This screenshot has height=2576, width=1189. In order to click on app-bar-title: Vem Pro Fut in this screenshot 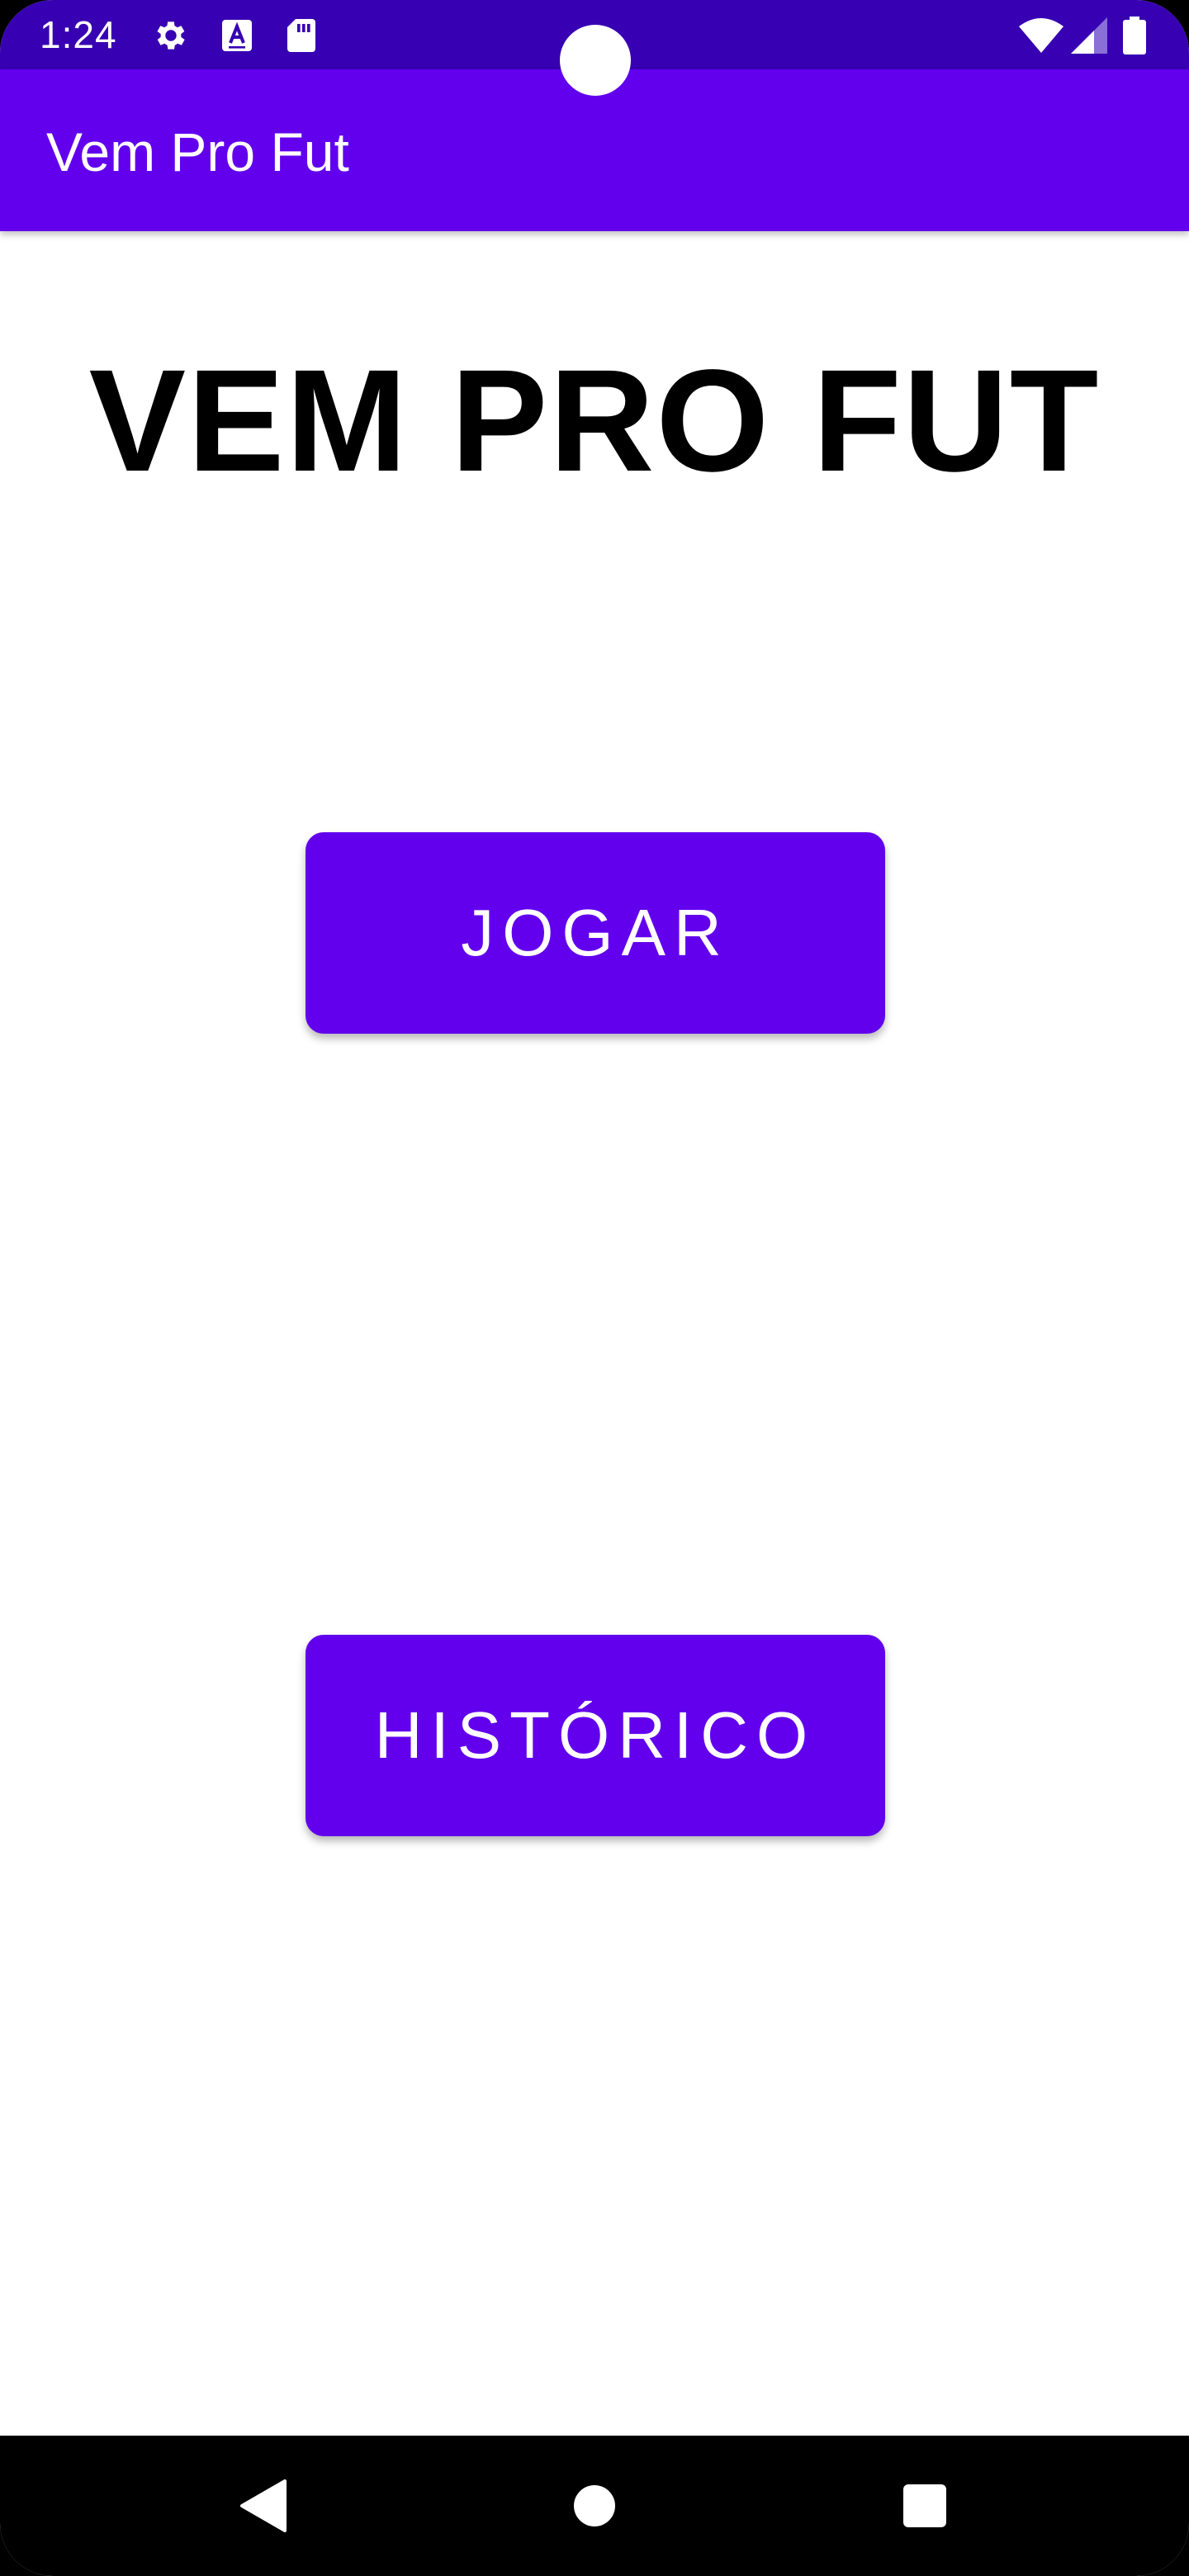, I will do `click(197, 151)`.